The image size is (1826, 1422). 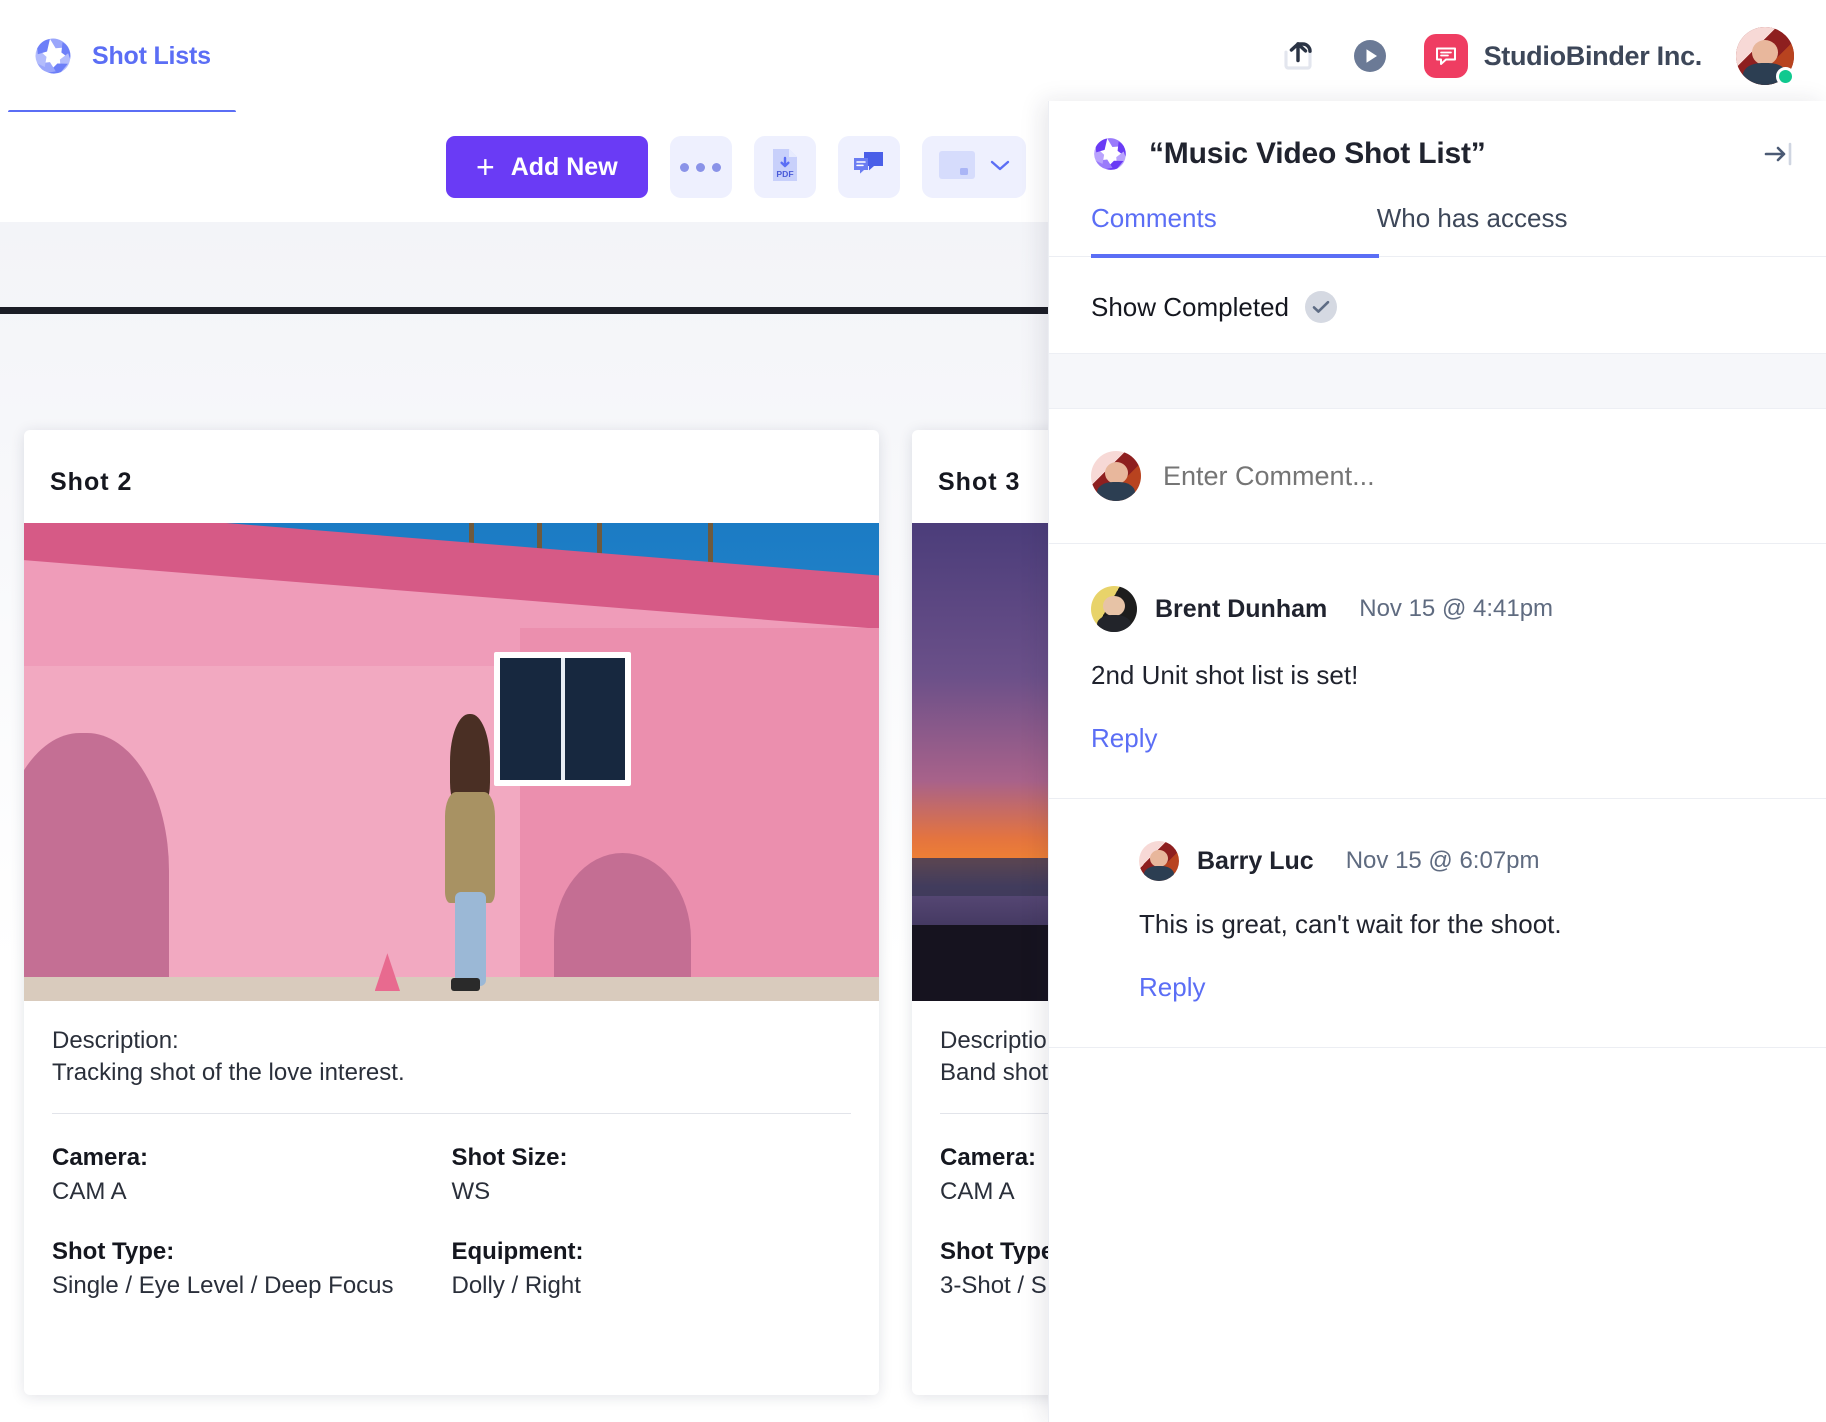 I want to click on check-circle-icon, so click(x=1321, y=307).